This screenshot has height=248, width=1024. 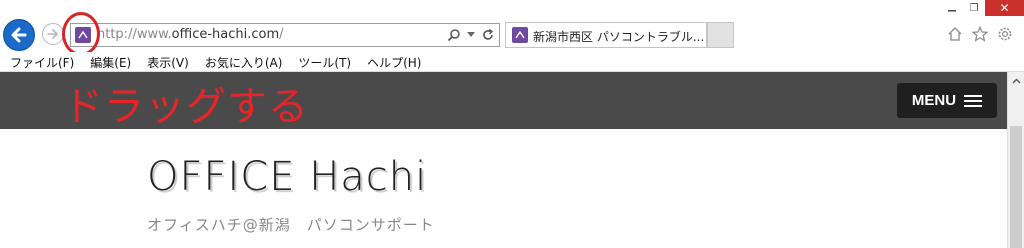 I want to click on scroll-up-button, so click(x=1016, y=80).